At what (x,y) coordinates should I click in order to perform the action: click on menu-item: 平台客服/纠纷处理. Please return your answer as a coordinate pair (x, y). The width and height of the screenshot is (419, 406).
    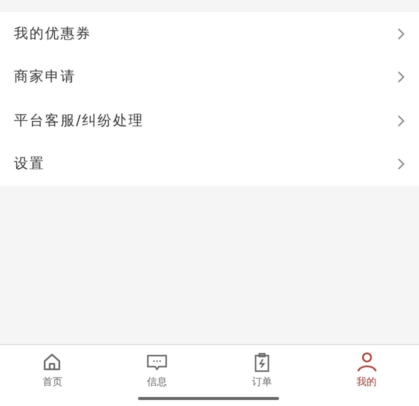
    Looking at the image, I should click on (209, 120).